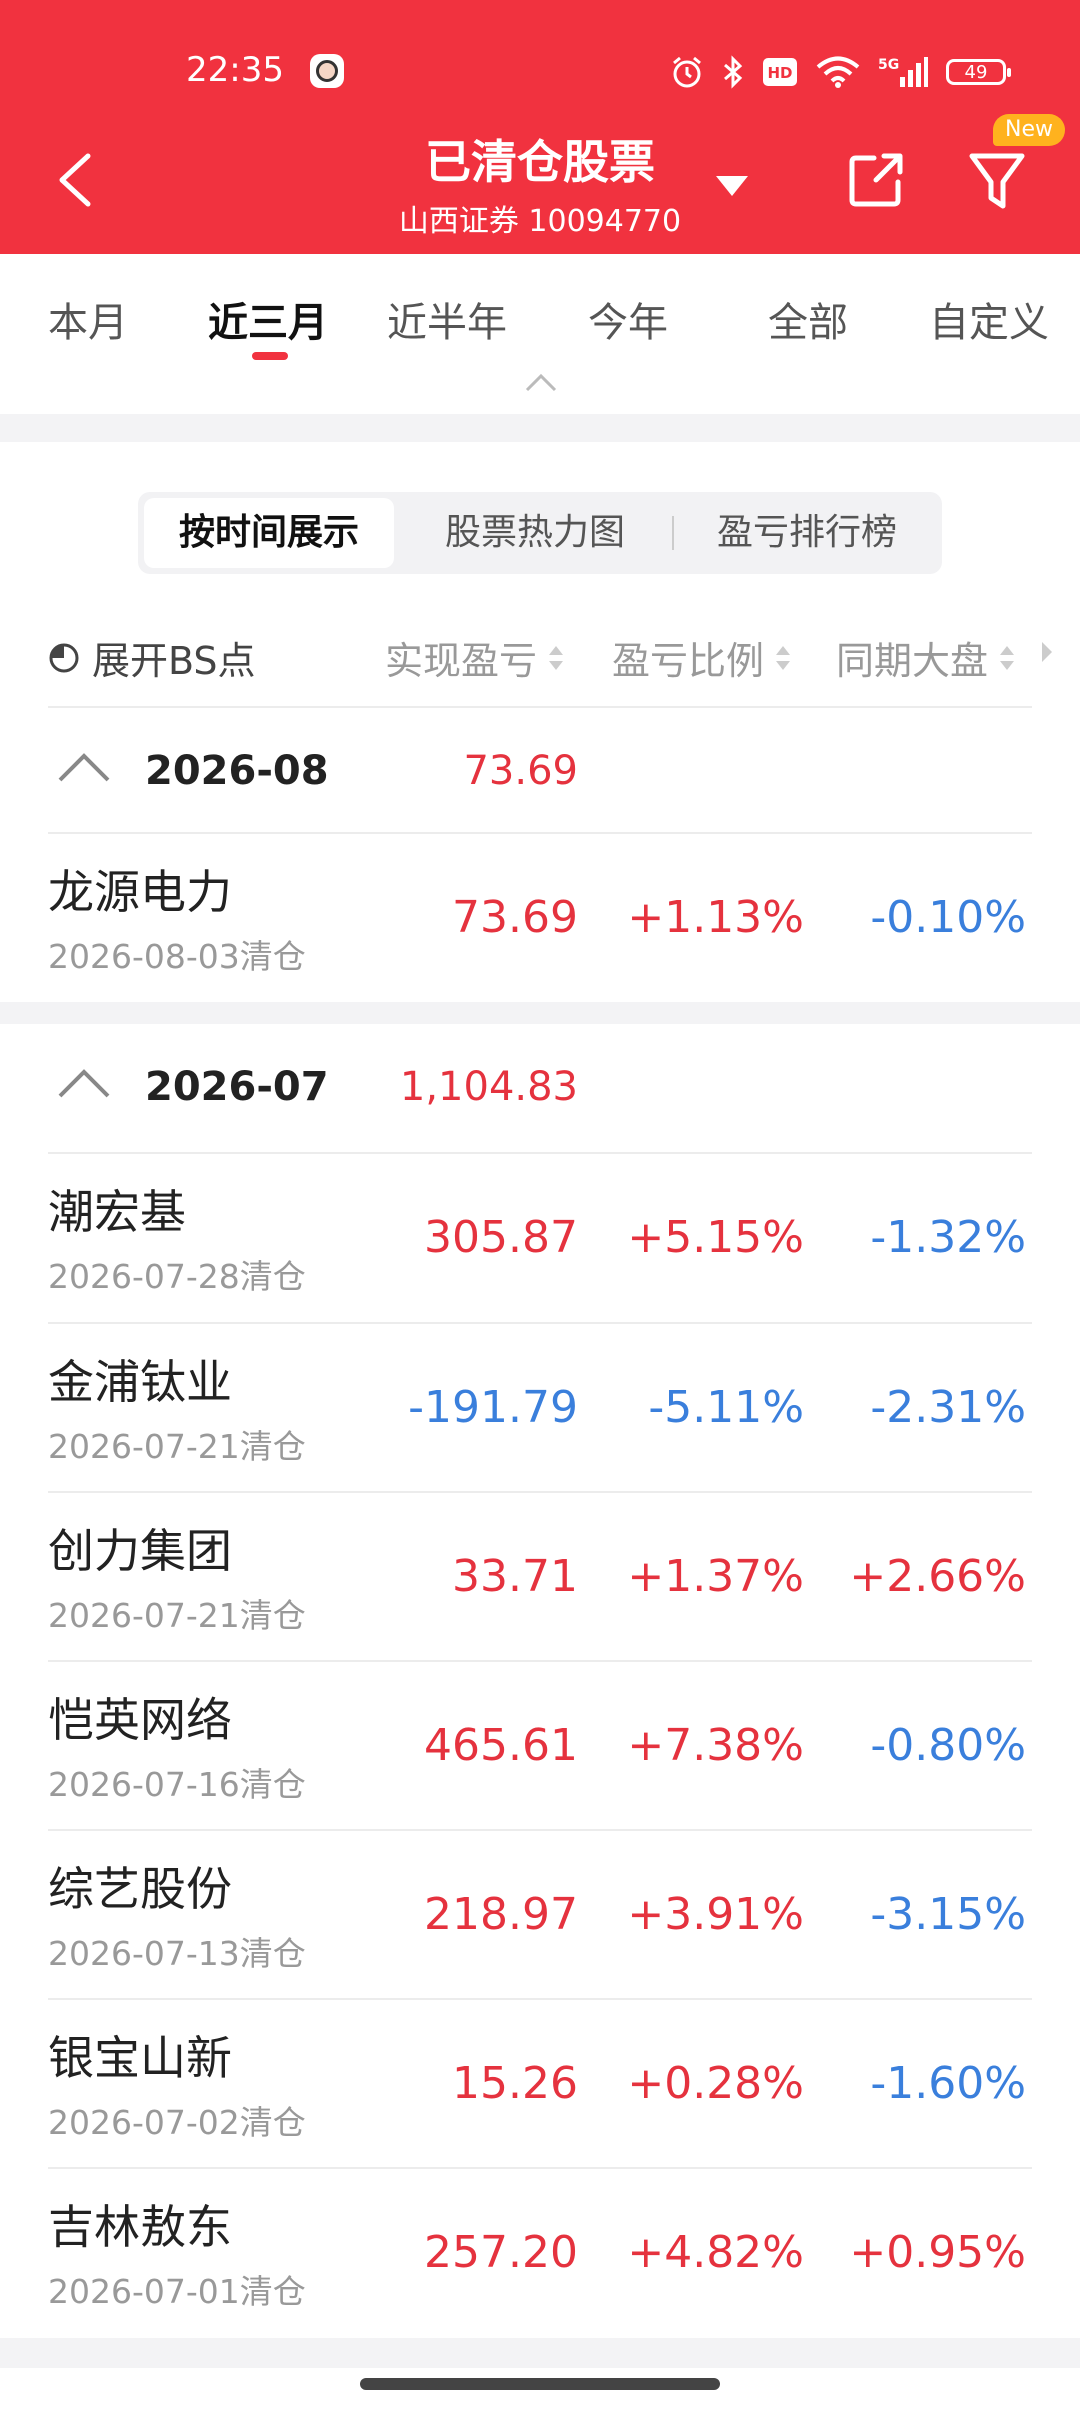 The width and height of the screenshot is (1080, 2412). What do you see at coordinates (501, 2252) in the screenshot?
I see `realized-pnl: 257.20` at bounding box center [501, 2252].